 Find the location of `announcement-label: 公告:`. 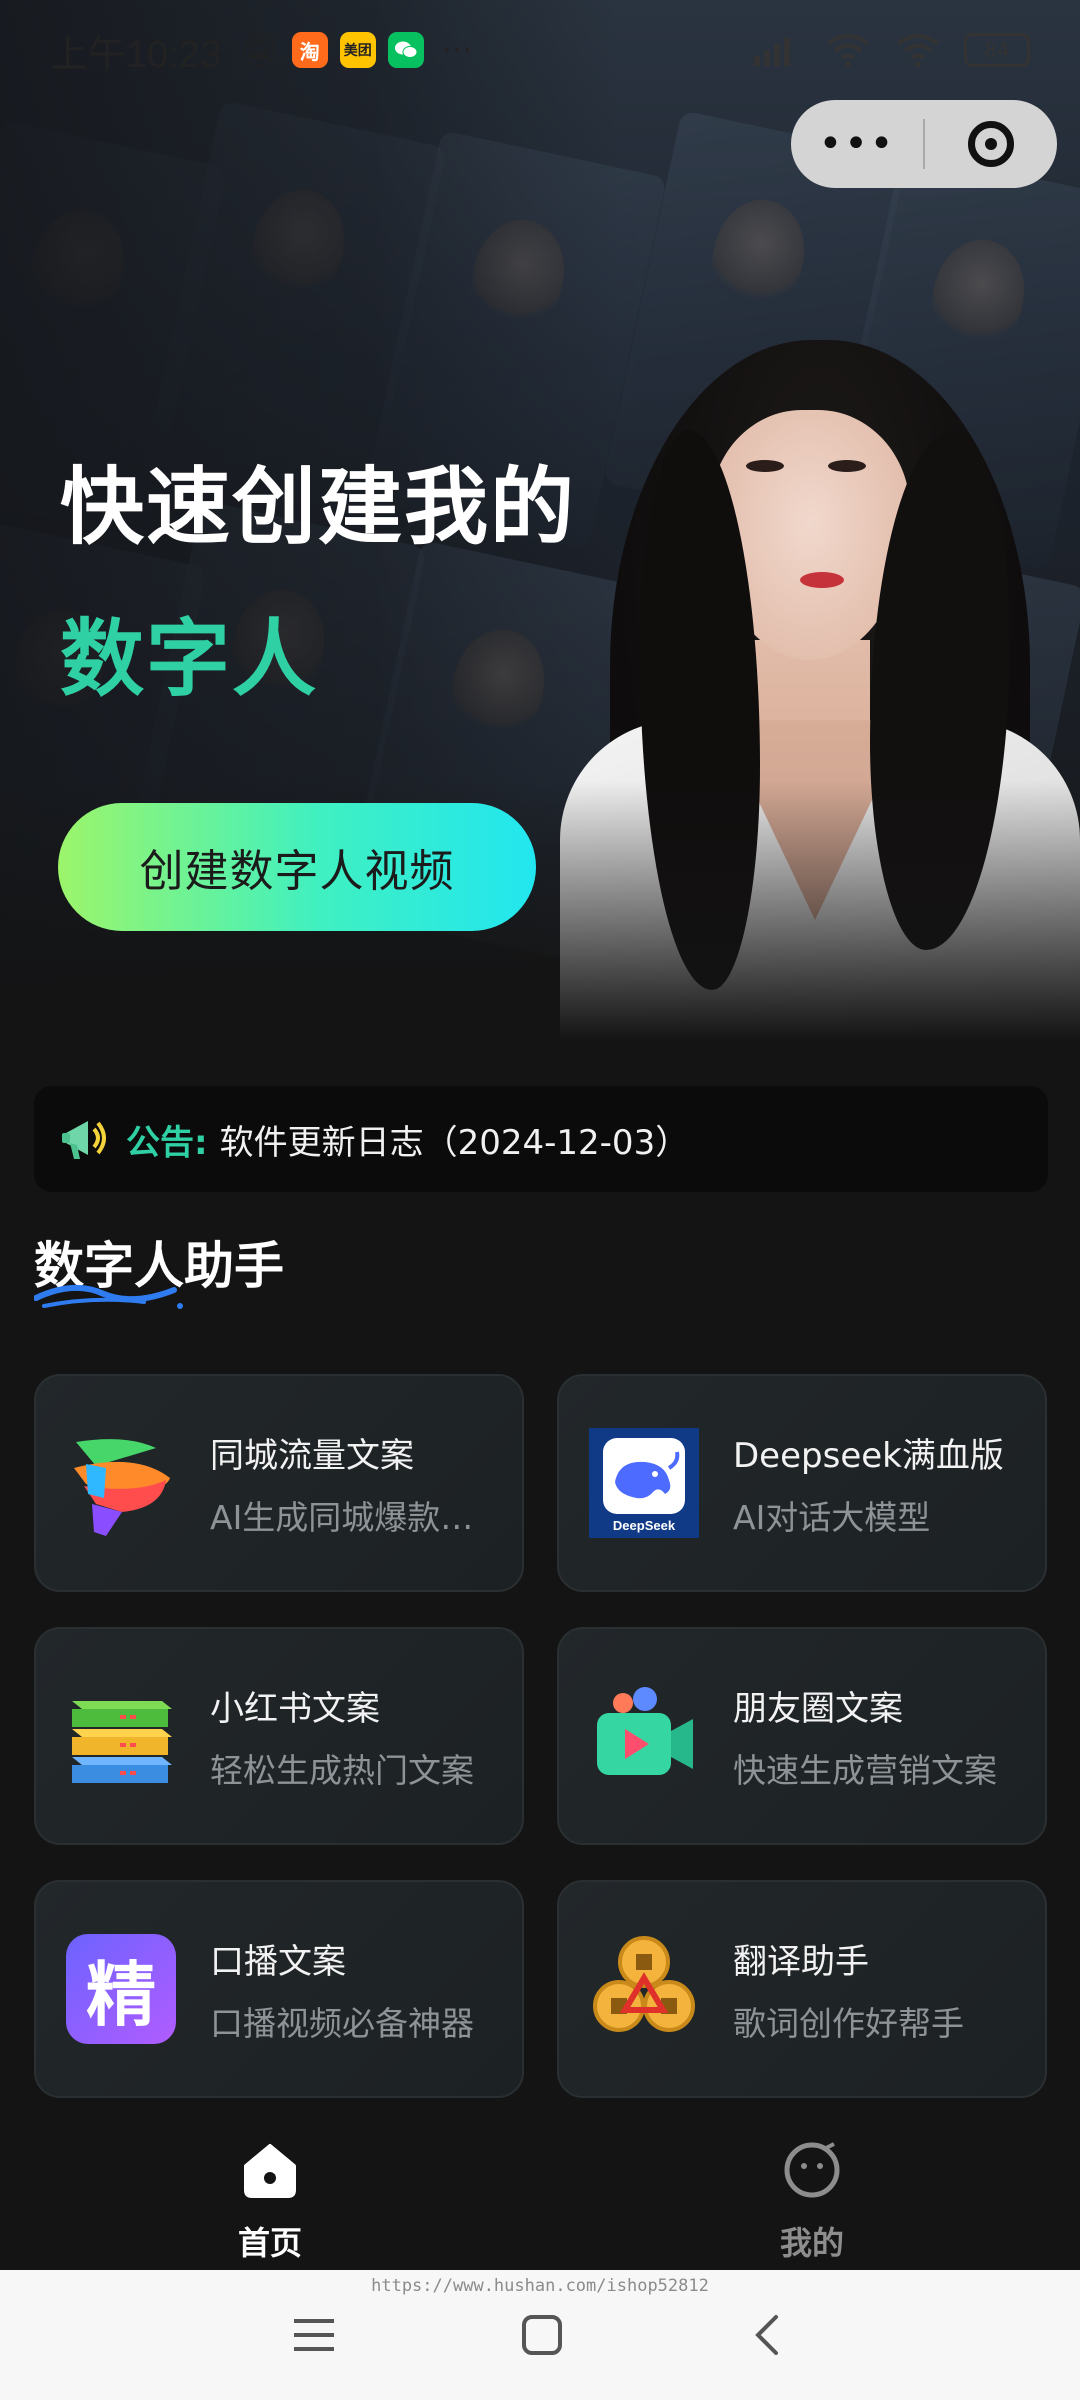

announcement-label: 公告: is located at coordinates (167, 1142).